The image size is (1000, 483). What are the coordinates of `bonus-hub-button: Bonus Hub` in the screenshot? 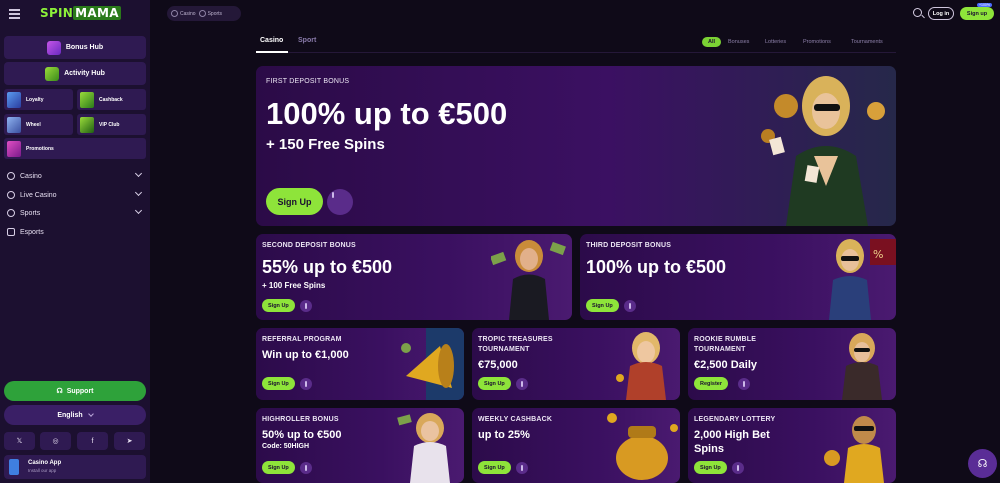 It's located at (75, 47).